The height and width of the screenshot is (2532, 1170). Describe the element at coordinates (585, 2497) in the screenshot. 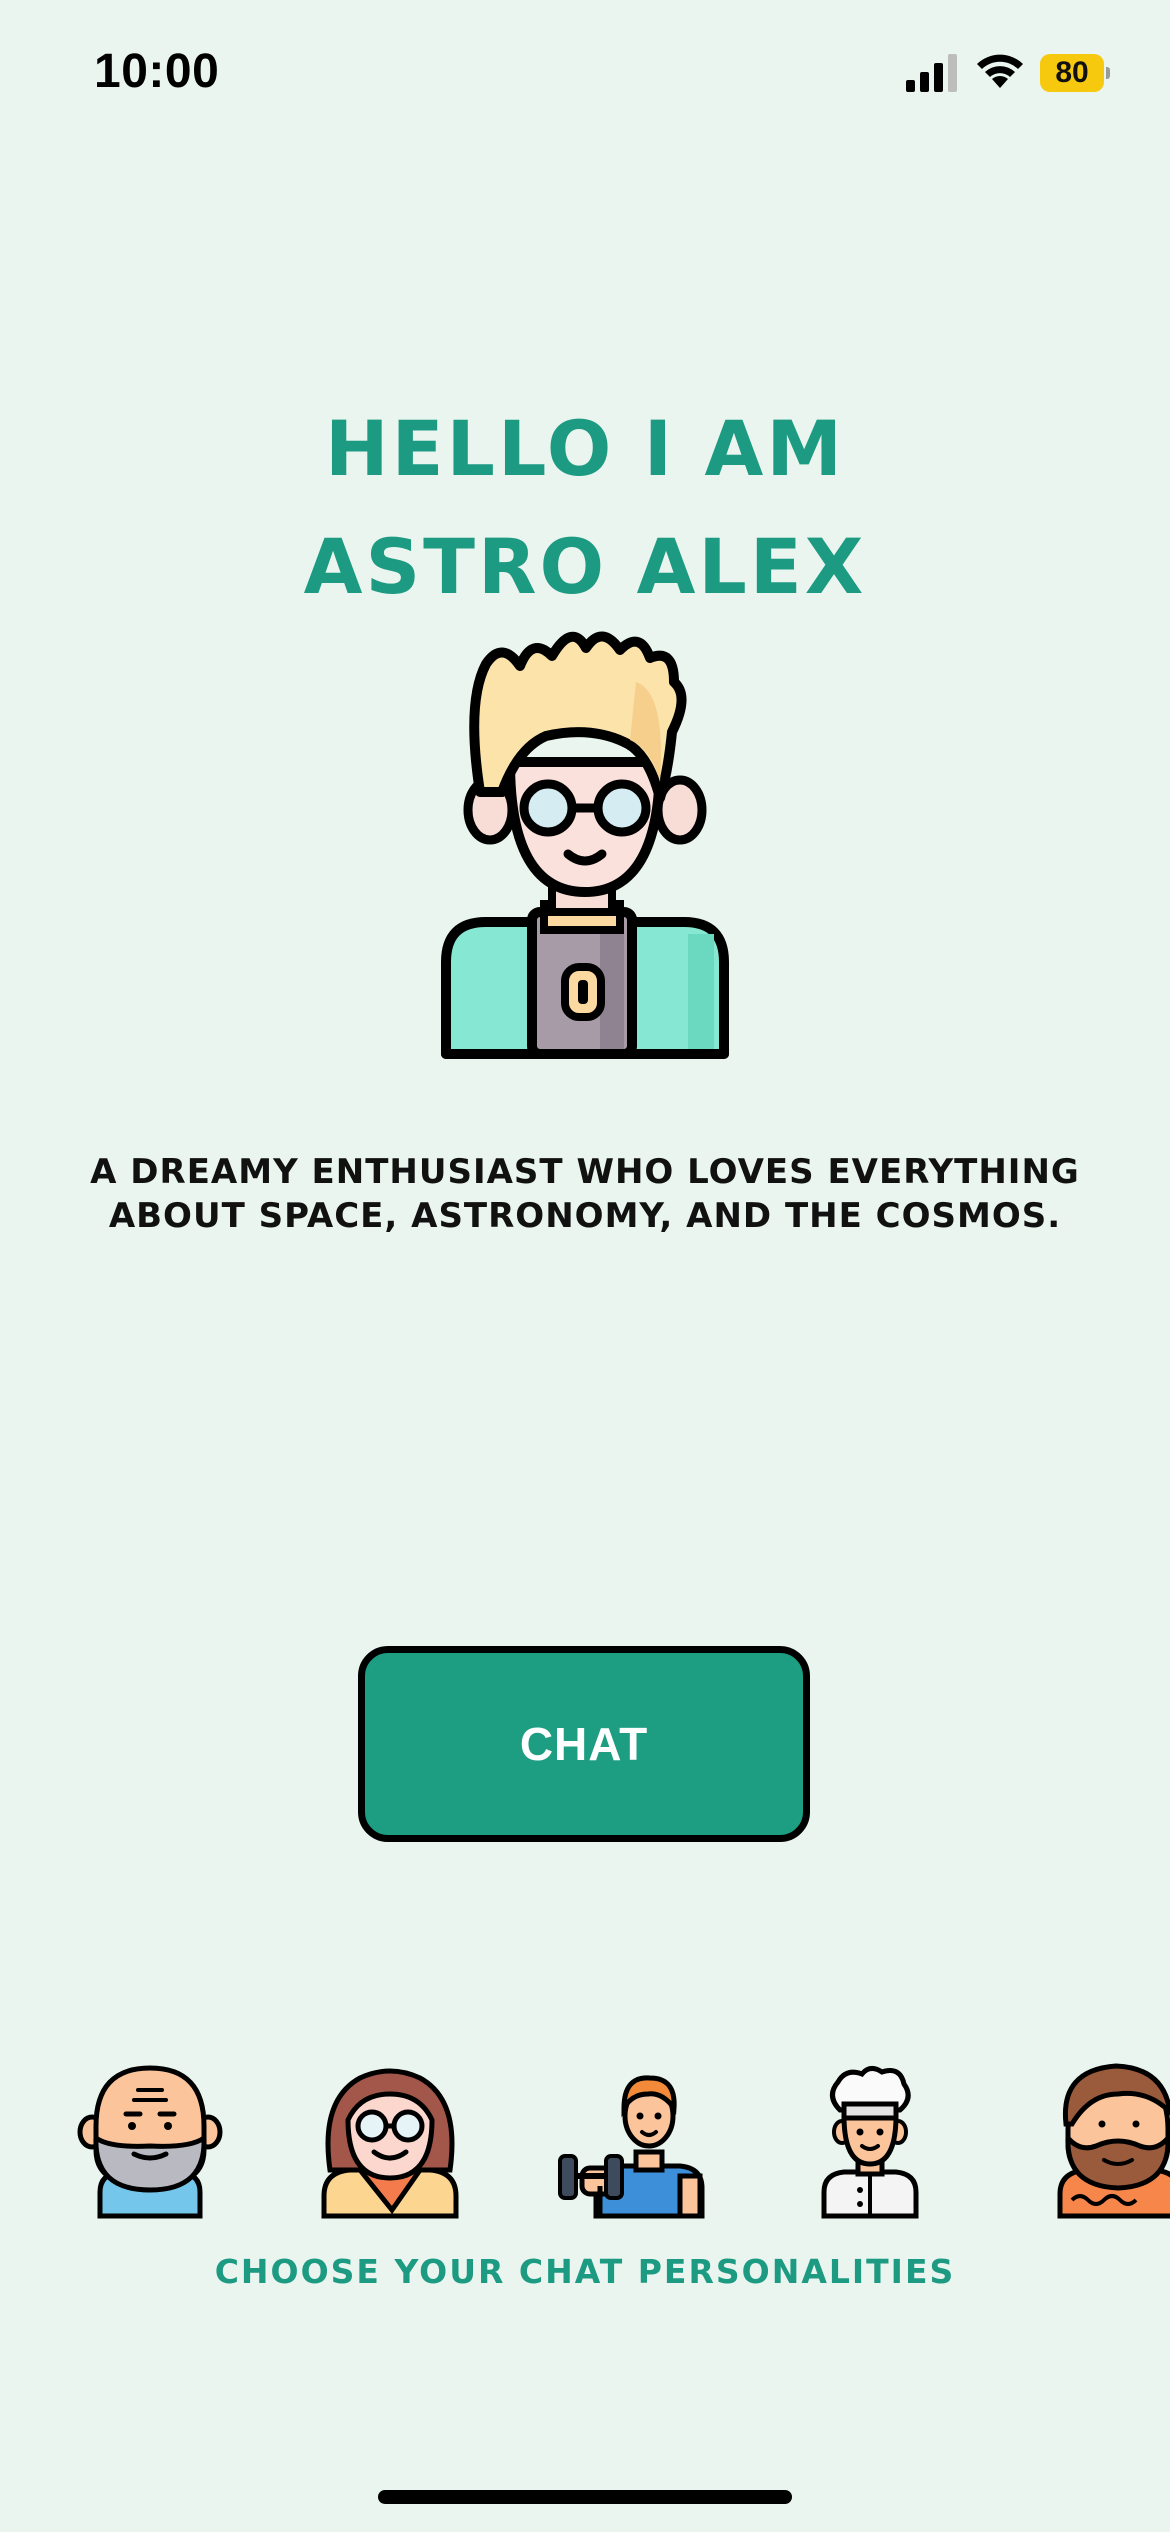

I see `home-indicator` at that location.